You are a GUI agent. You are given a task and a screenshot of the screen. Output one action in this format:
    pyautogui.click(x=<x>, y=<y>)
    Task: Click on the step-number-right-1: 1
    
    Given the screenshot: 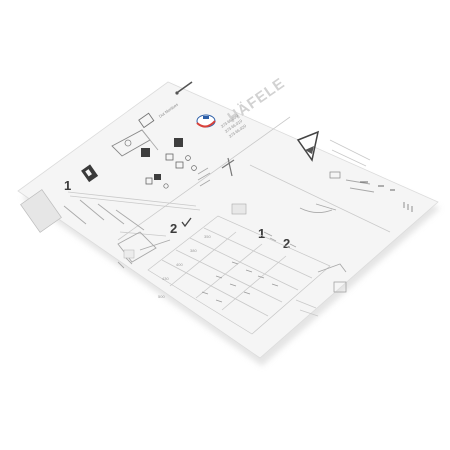 What is the action you would take?
    pyautogui.click(x=261, y=233)
    